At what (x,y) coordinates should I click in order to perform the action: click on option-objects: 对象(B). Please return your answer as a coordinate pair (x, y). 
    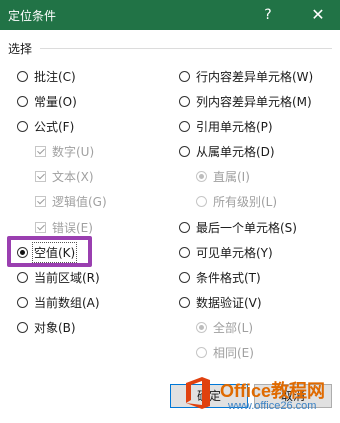
    Looking at the image, I should click on (46, 327).